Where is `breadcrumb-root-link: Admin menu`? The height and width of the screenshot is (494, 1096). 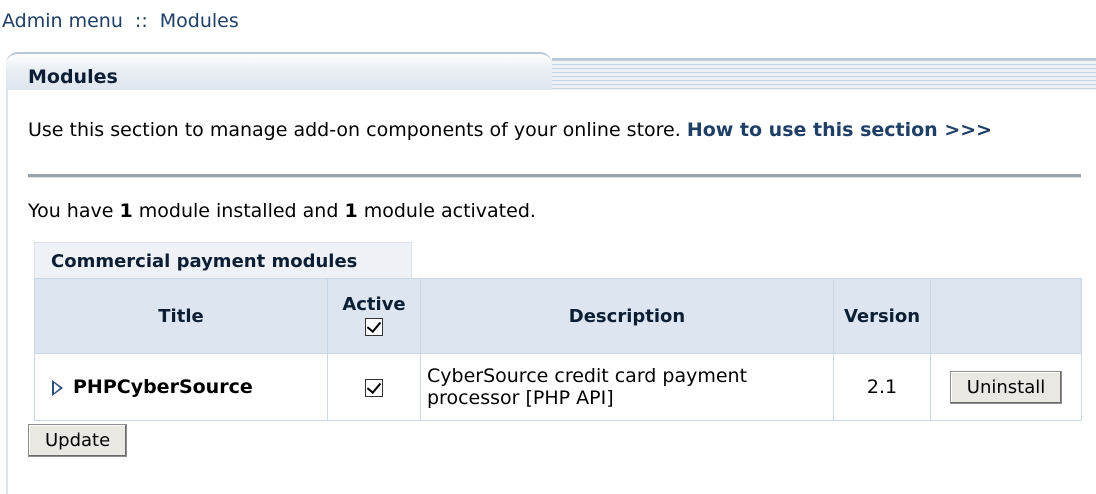 breadcrumb-root-link: Admin menu is located at coordinates (62, 21).